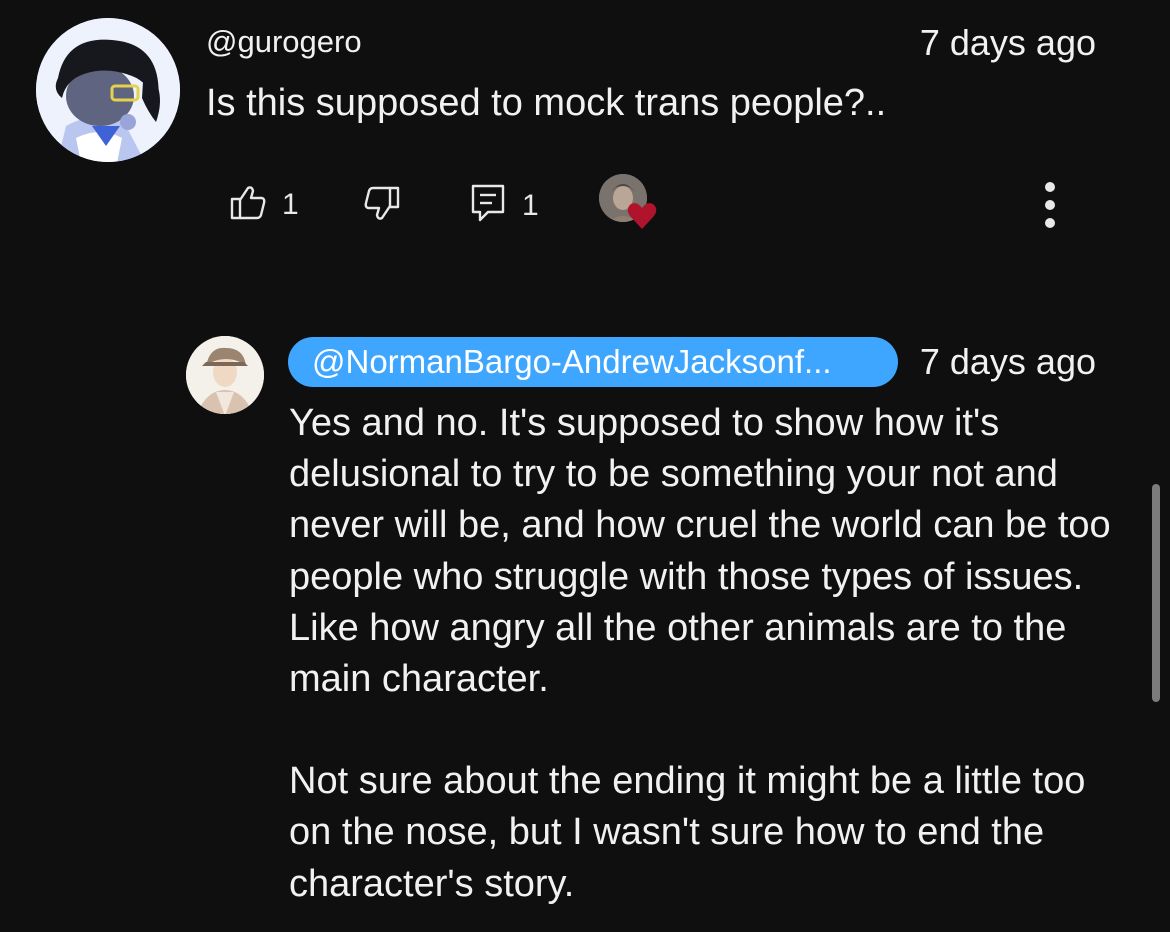 The width and height of the screenshot is (1170, 932). What do you see at coordinates (488, 205) in the screenshot?
I see `reply-icon` at bounding box center [488, 205].